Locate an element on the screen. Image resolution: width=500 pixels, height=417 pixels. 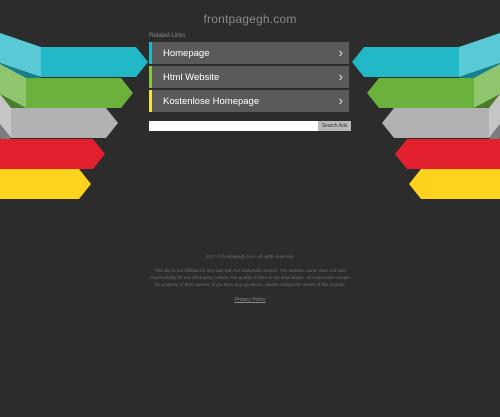
search-input is located at coordinates (233, 126).